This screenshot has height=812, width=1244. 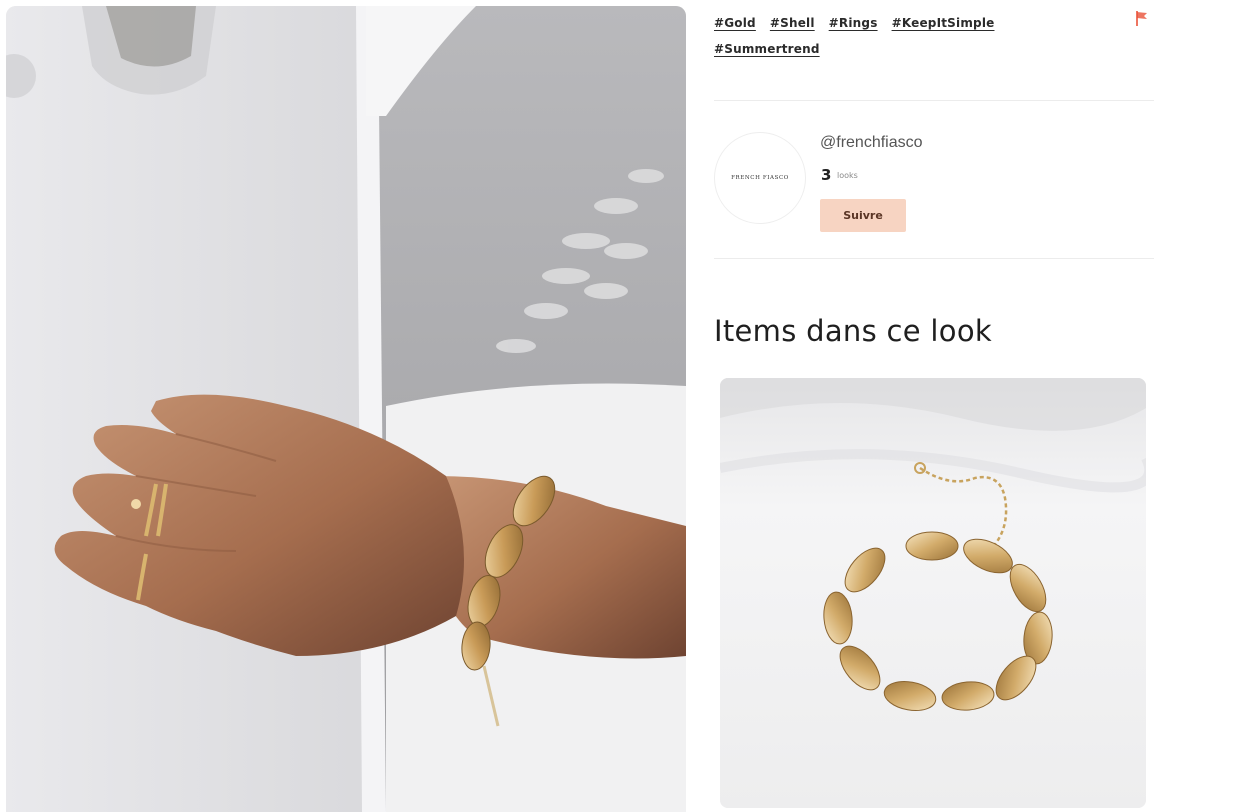 I want to click on items-section-title: Items dans ce look, so click(x=853, y=331).